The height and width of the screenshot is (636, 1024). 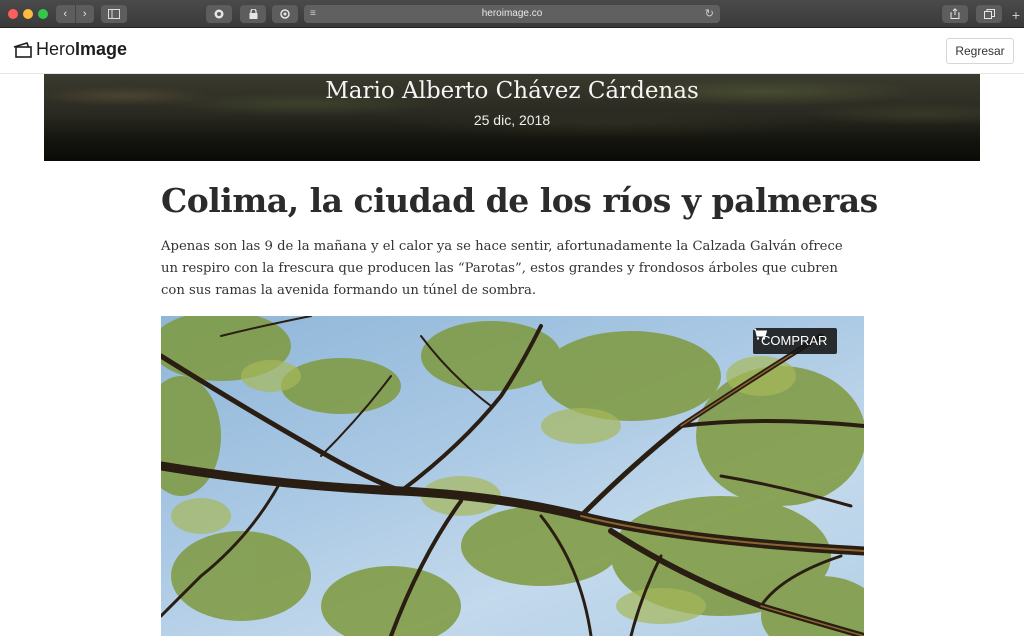 I want to click on author-name: Mario Alberto Chávez Cárdenas, so click(x=512, y=91).